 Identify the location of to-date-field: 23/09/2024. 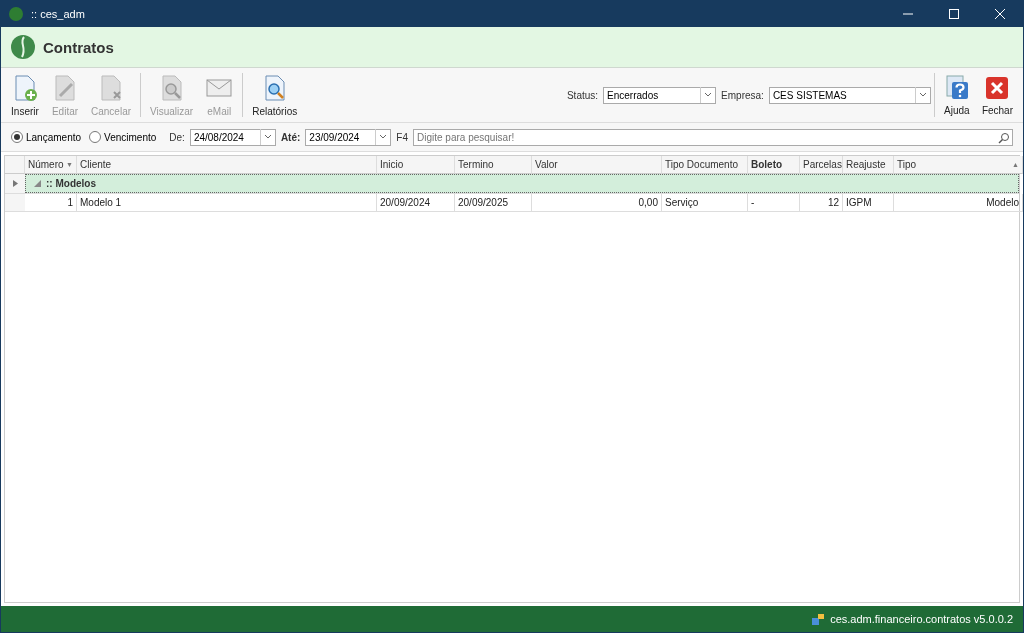
(348, 137).